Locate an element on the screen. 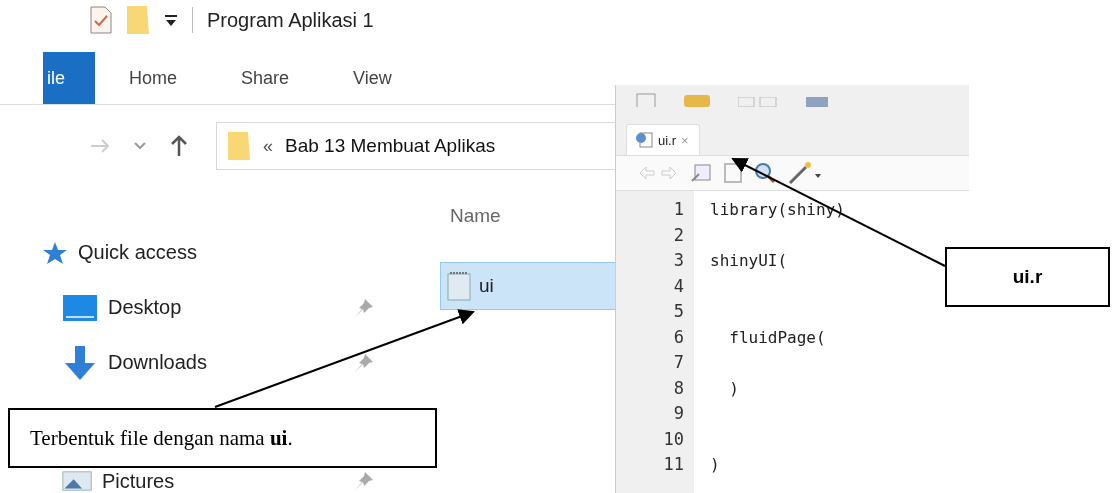 The image size is (1113, 493). column-header: Name is located at coordinates (532, 220).